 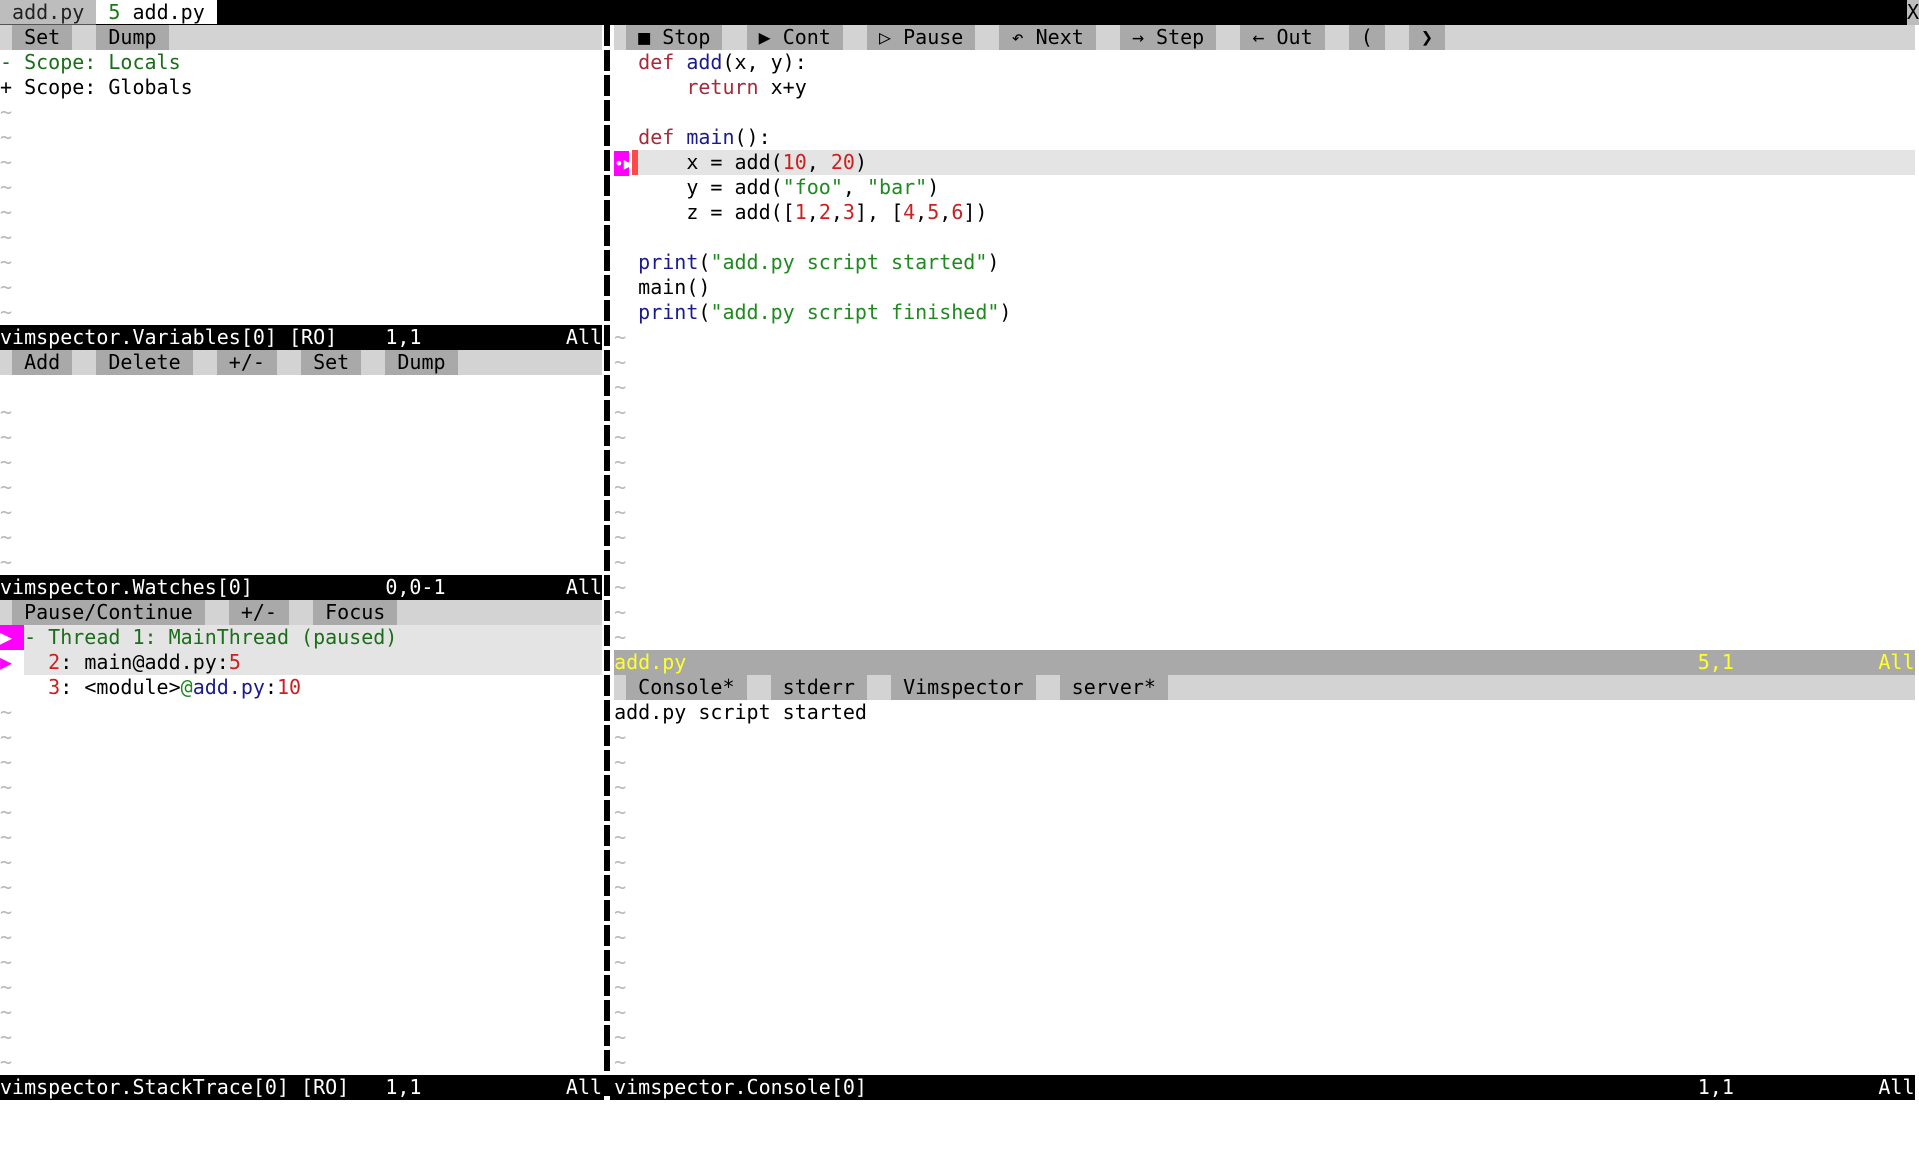 I want to click on button-label: Delete, so click(x=144, y=362).